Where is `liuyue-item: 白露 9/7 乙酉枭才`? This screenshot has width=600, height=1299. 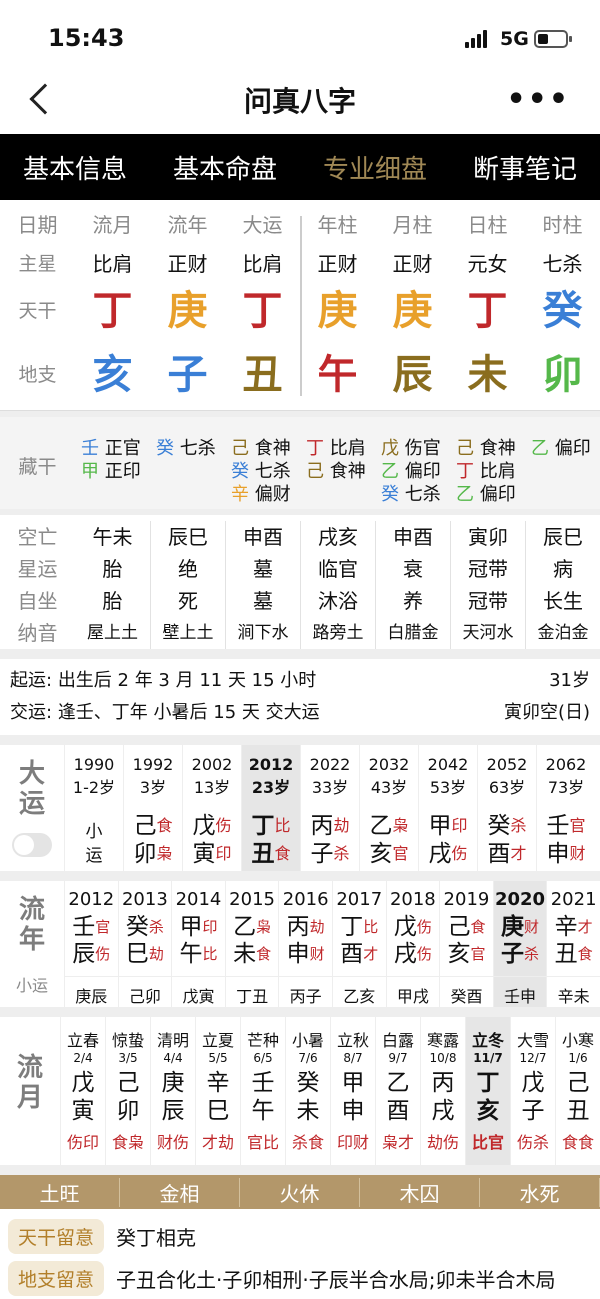
liuyue-item: 白露 9/7 乙酉枭才 is located at coordinates (397, 1091).